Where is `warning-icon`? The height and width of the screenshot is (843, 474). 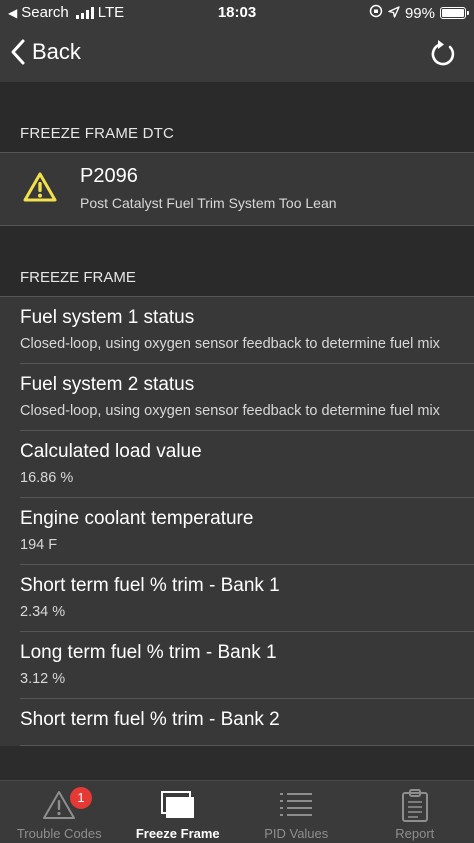
warning-icon is located at coordinates (40, 189).